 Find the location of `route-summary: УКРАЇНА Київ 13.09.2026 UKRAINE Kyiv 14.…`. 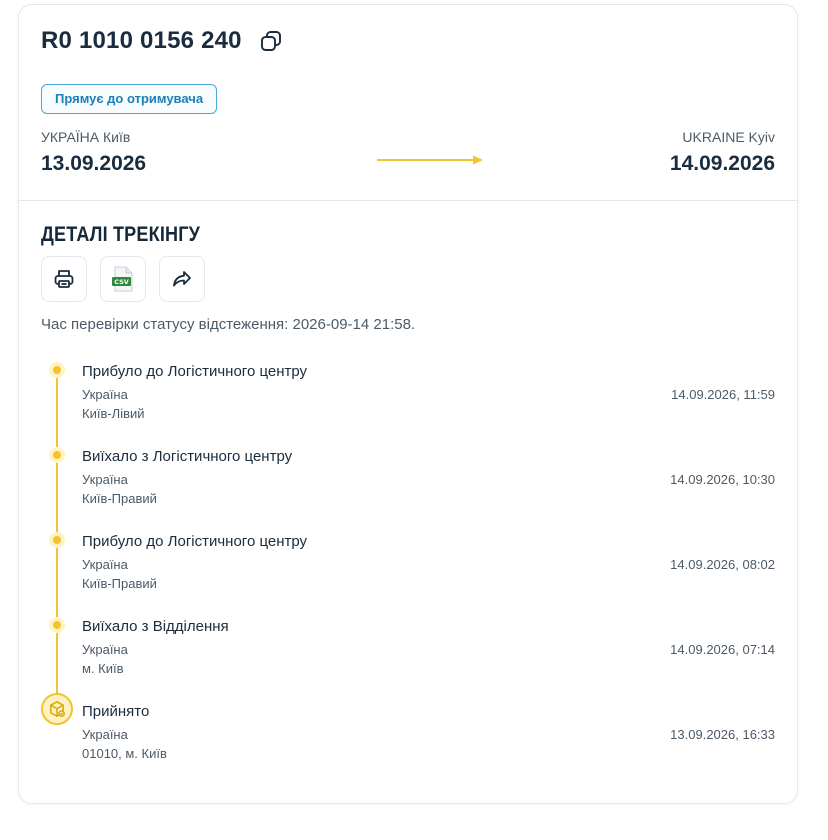

route-summary: УКРАЇНА Київ 13.09.2026 UKRAINE Kyiv 14.… is located at coordinates (408, 156).